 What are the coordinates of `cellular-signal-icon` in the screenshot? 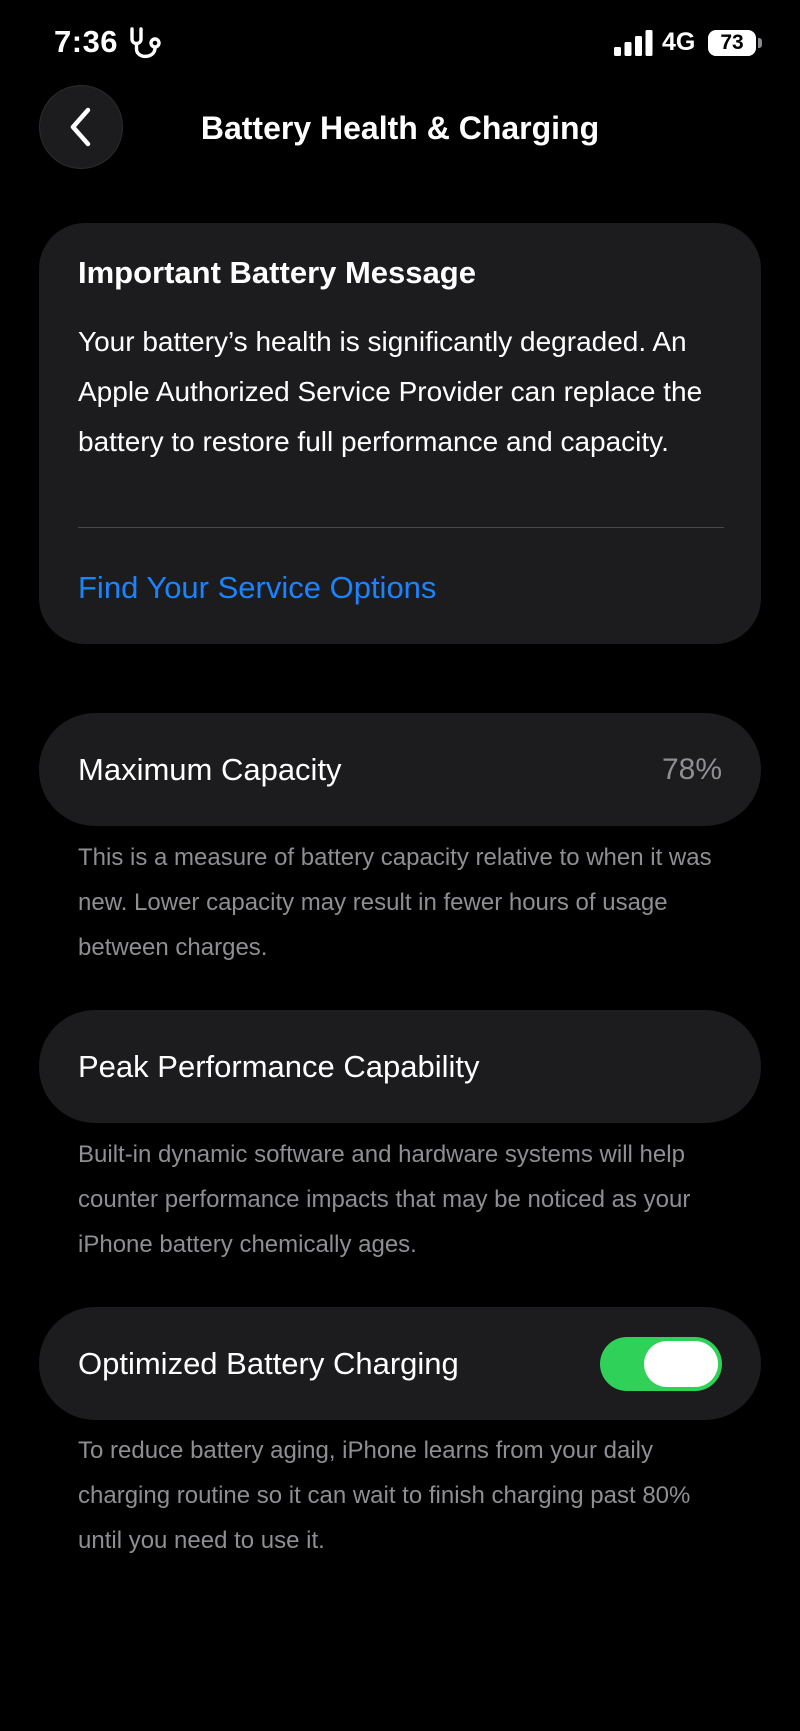 It's located at (633, 43).